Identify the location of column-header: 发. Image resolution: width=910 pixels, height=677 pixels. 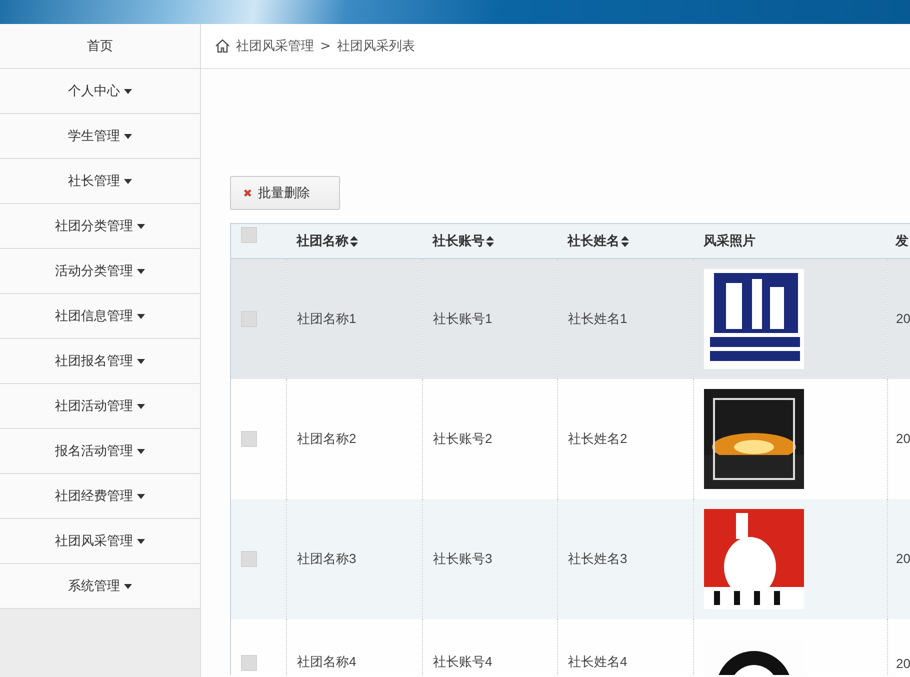
(902, 240).